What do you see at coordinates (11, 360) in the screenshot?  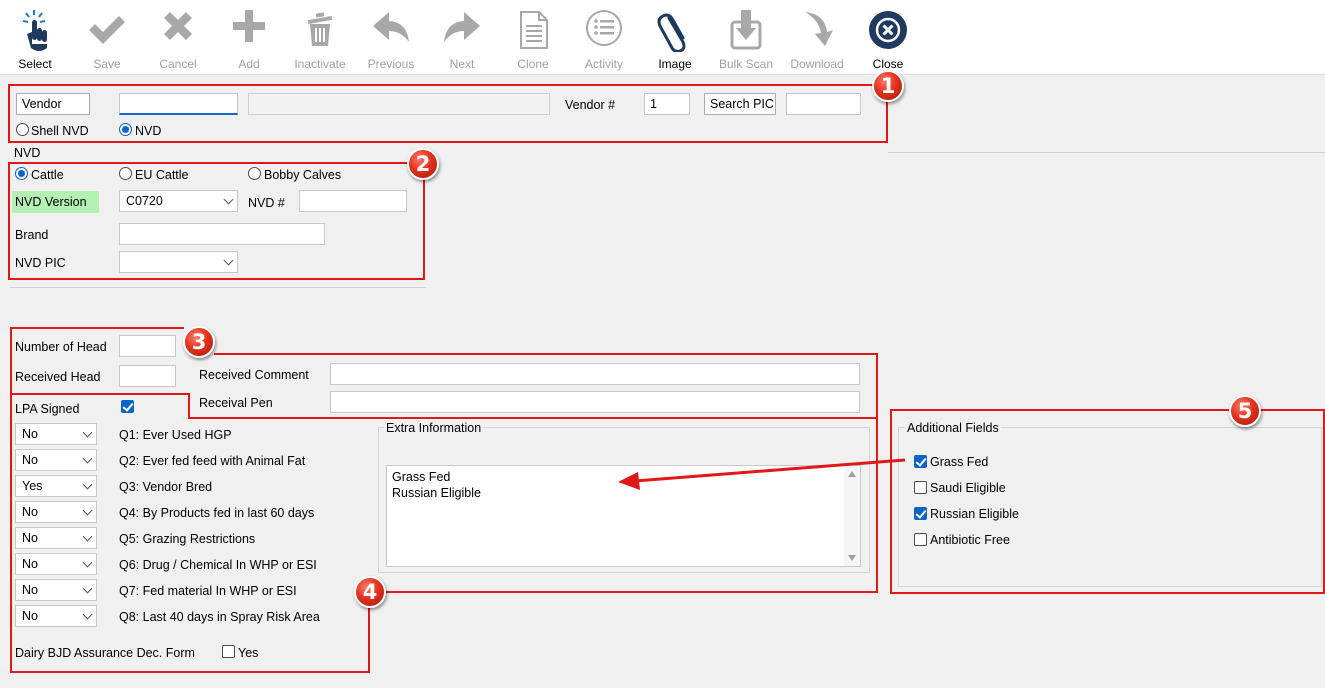 I see `annotation-box-3-left` at bounding box center [11, 360].